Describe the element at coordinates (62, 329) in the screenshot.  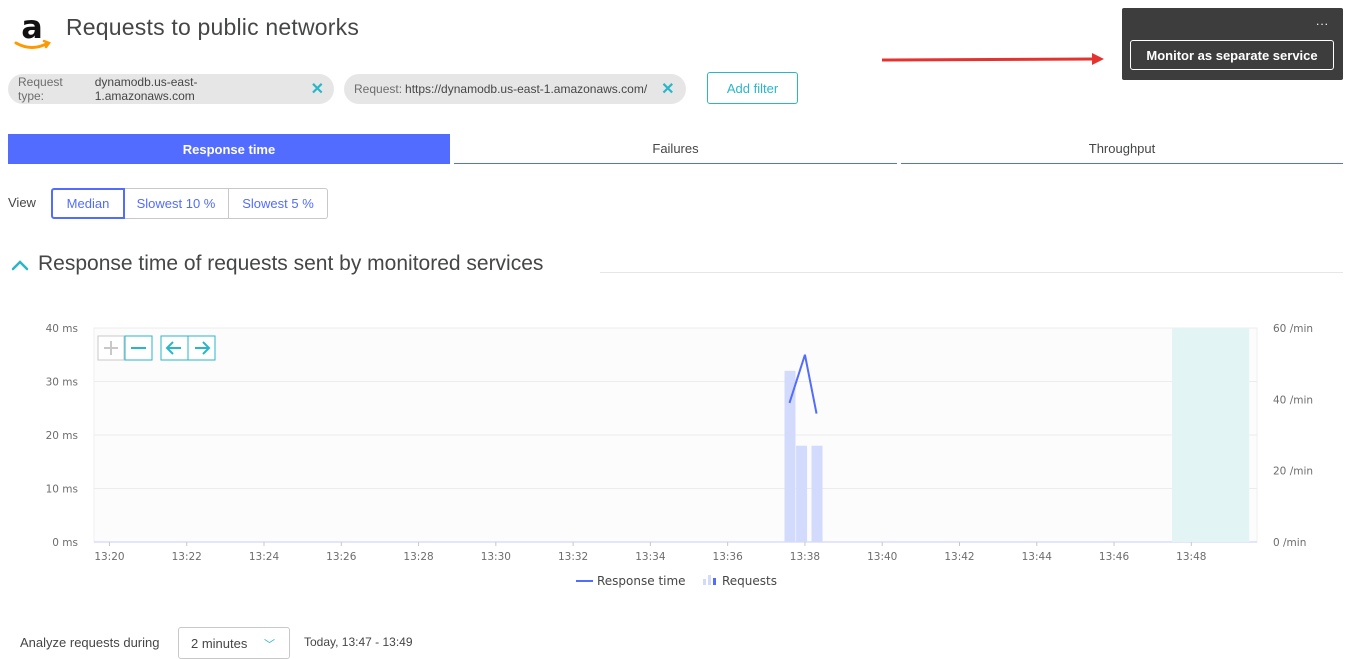
I see `y-left-tick: 40 ms` at that location.